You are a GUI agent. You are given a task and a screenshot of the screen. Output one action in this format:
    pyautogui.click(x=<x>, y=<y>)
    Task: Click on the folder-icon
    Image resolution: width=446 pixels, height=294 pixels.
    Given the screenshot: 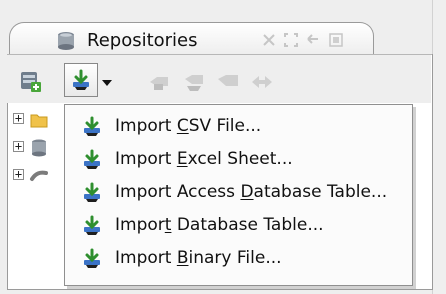 What is the action you would take?
    pyautogui.click(x=39, y=121)
    